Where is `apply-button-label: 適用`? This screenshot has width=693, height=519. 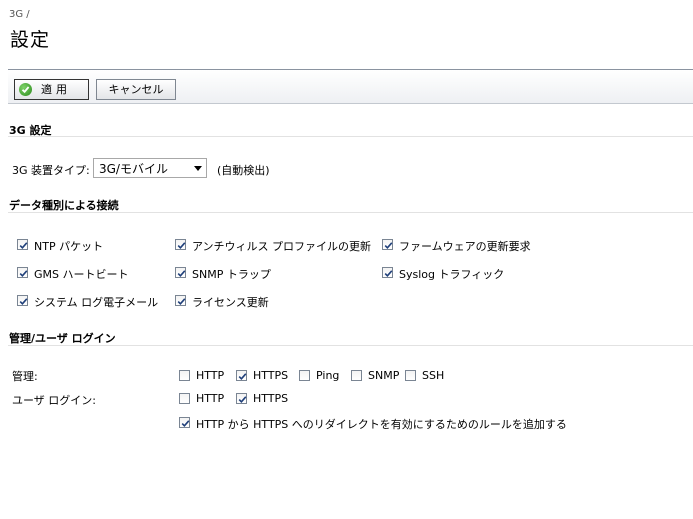 apply-button-label: 適用 is located at coordinates (56, 89).